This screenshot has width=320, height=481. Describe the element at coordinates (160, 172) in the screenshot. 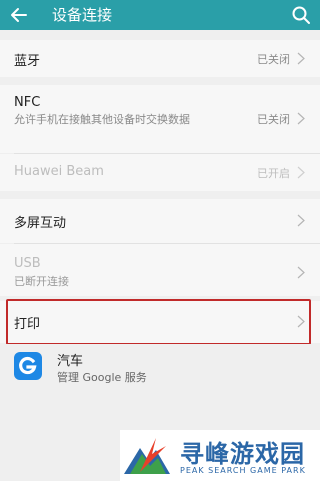

I see `huawei-beam-row: Huawei Beam 已开启` at that location.